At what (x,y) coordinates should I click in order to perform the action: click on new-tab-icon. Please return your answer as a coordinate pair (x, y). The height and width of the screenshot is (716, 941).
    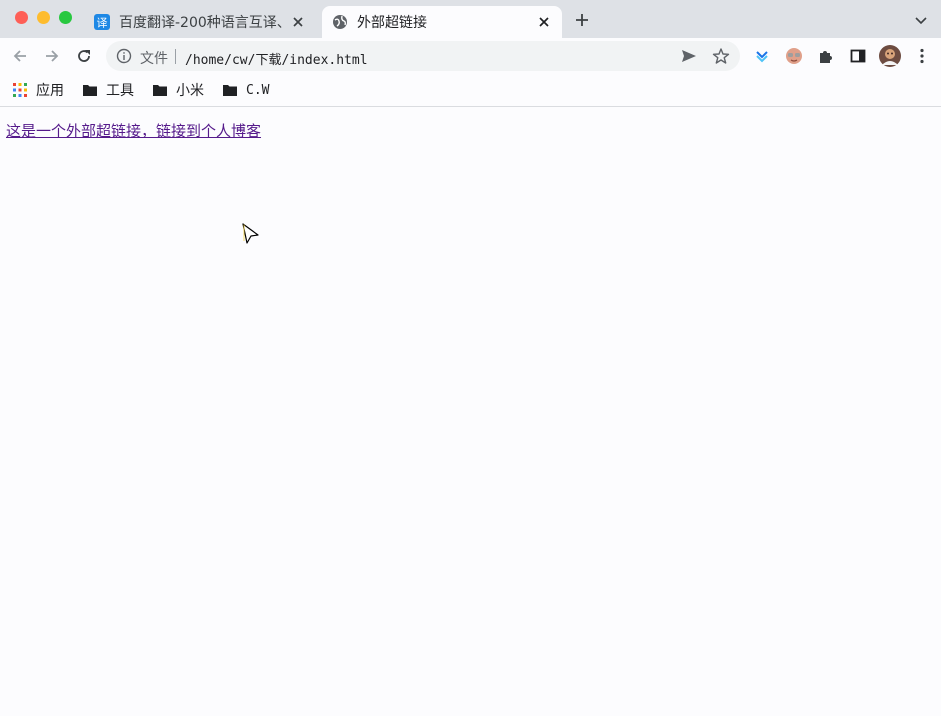
    Looking at the image, I should click on (582, 20).